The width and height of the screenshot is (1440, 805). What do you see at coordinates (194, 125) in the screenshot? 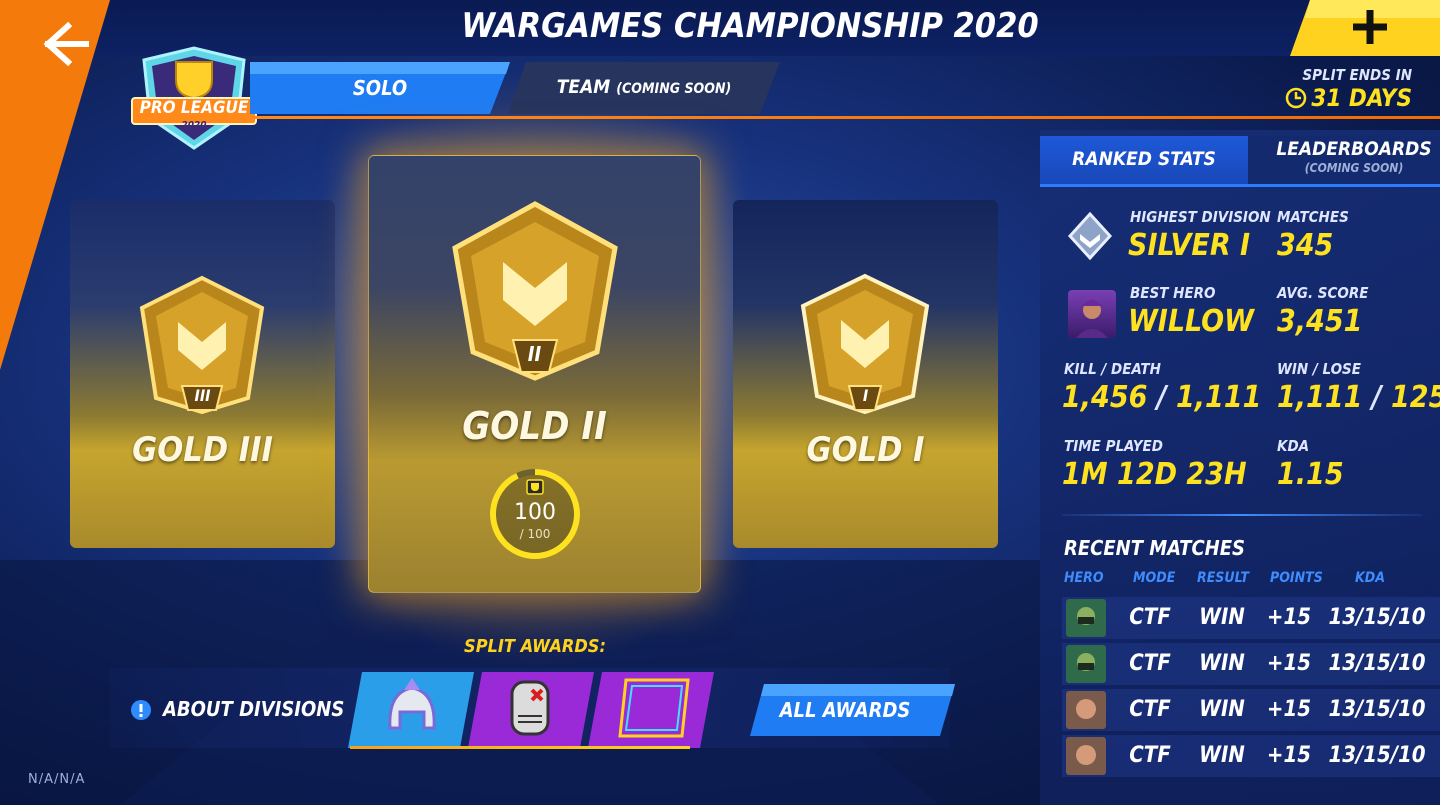
I see `badge-year: 2020` at bounding box center [194, 125].